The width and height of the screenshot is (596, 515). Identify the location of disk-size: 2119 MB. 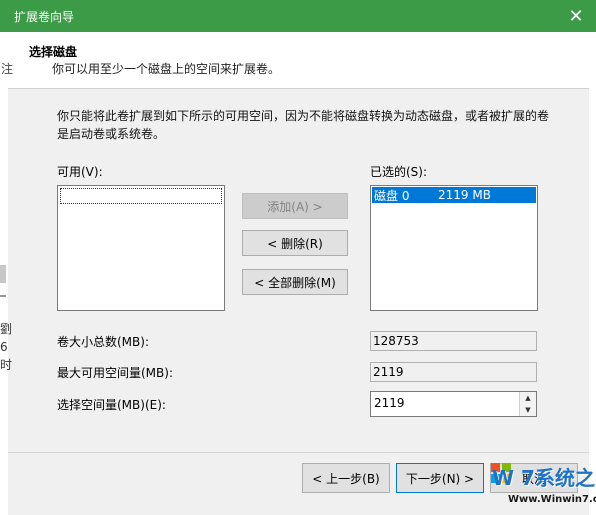
(464, 195).